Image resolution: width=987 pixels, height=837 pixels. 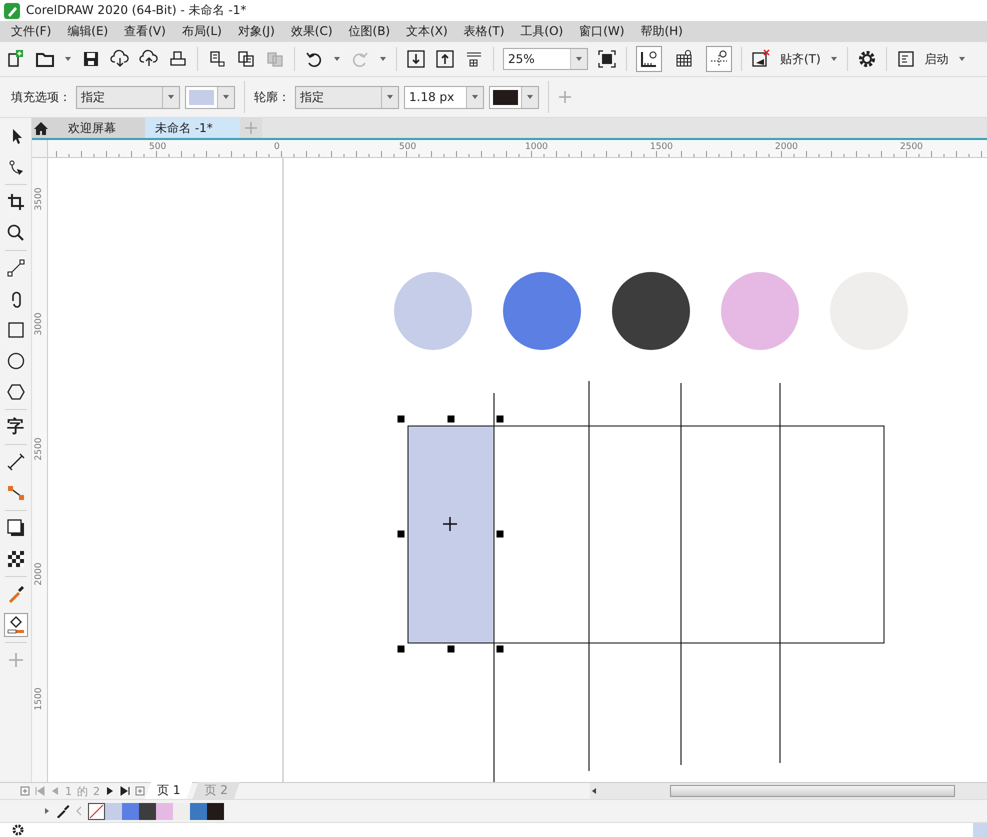 I want to click on text-tool: 字, so click(x=15, y=427).